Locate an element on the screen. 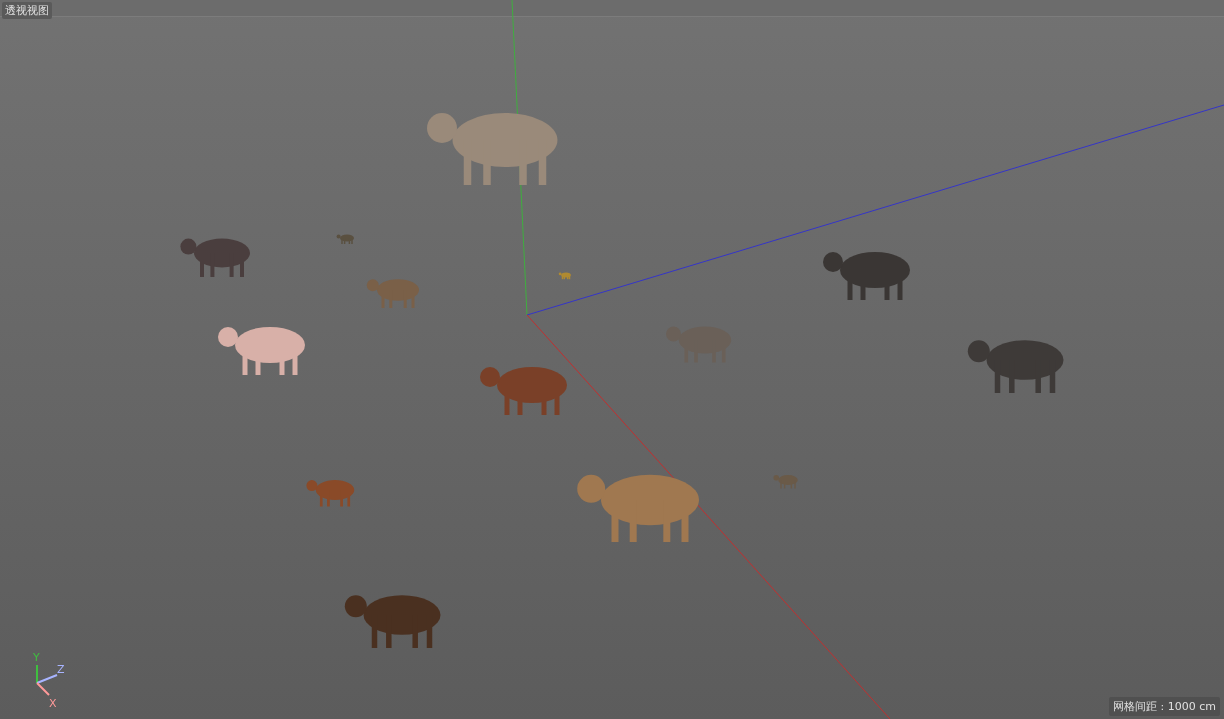  axis-label: Y is located at coordinates (36, 657).